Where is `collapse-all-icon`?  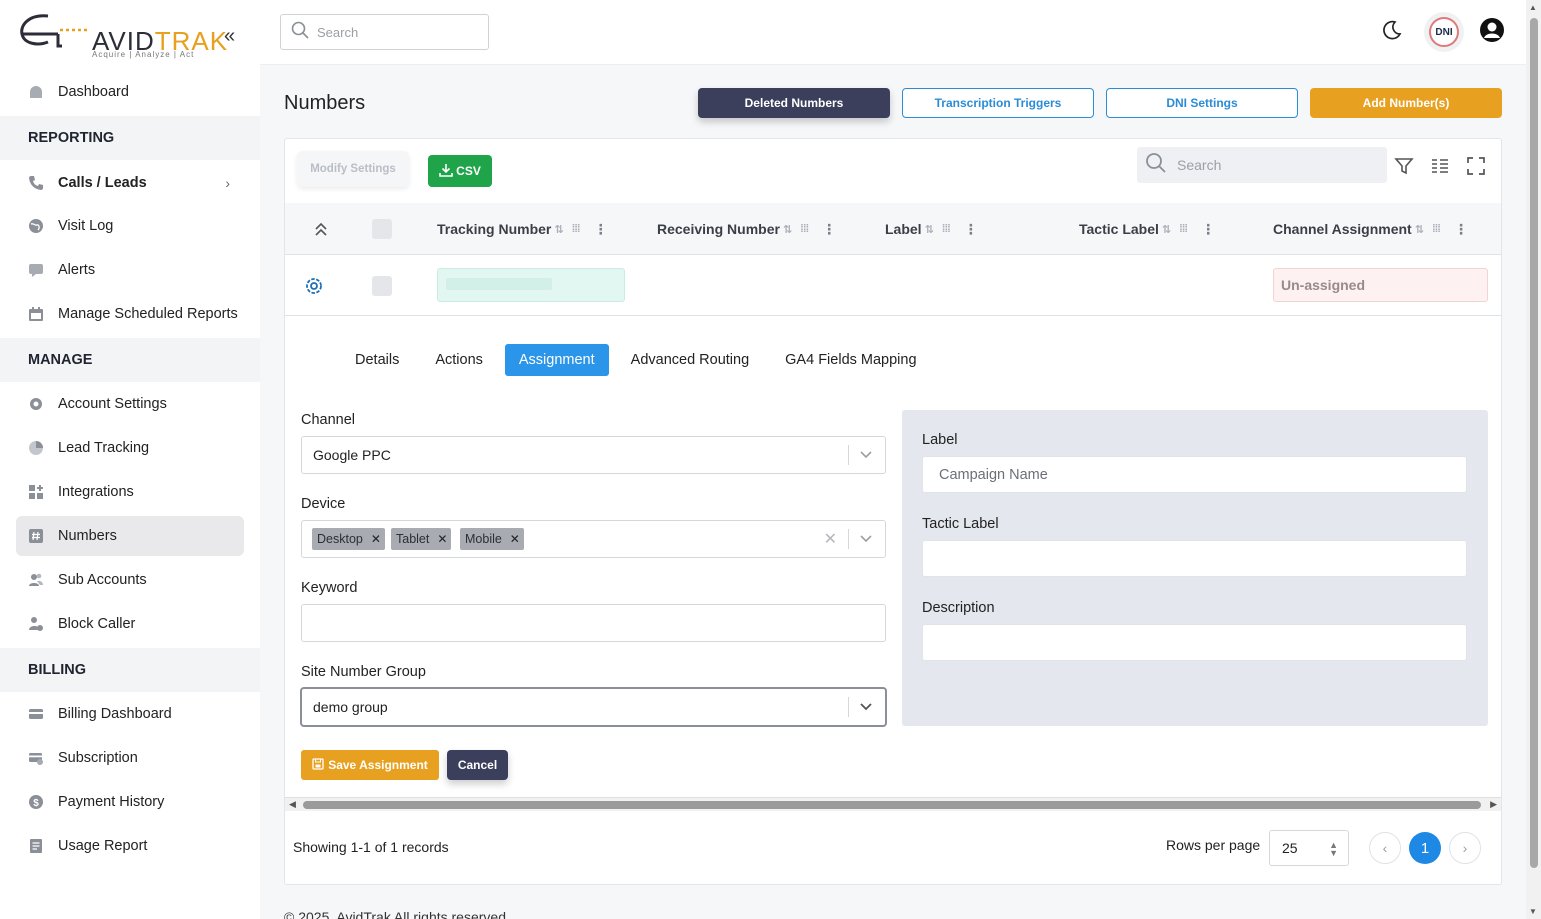
collapse-all-icon is located at coordinates (321, 229).